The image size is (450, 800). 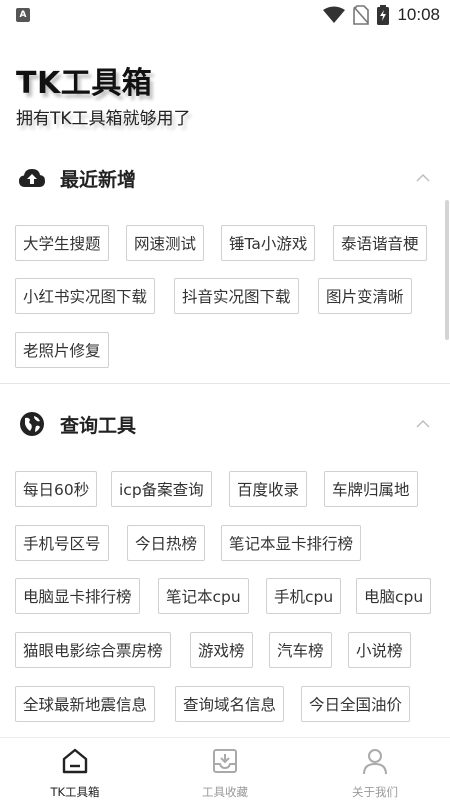 I want to click on tool-chip: 笔记本显卡排行榜, so click(x=291, y=543).